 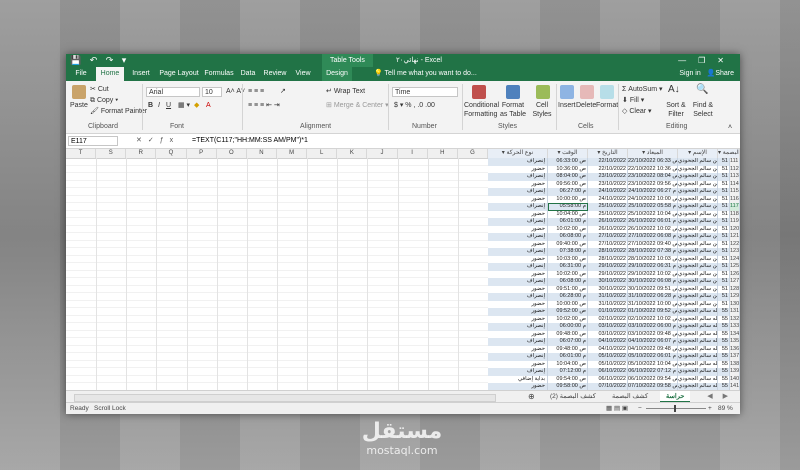 What do you see at coordinates (219, 74) in the screenshot?
I see `tab-formulas: Formulas` at bounding box center [219, 74].